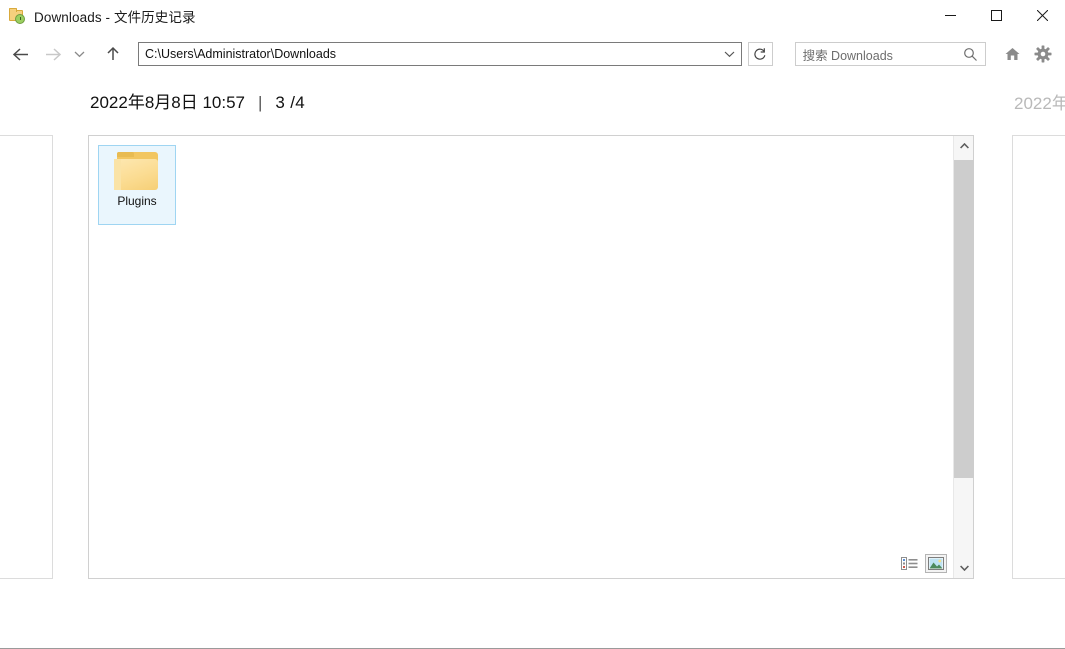 Image resolution: width=1065 pixels, height=649 pixels. What do you see at coordinates (1043, 54) in the screenshot?
I see `gear-icon` at bounding box center [1043, 54].